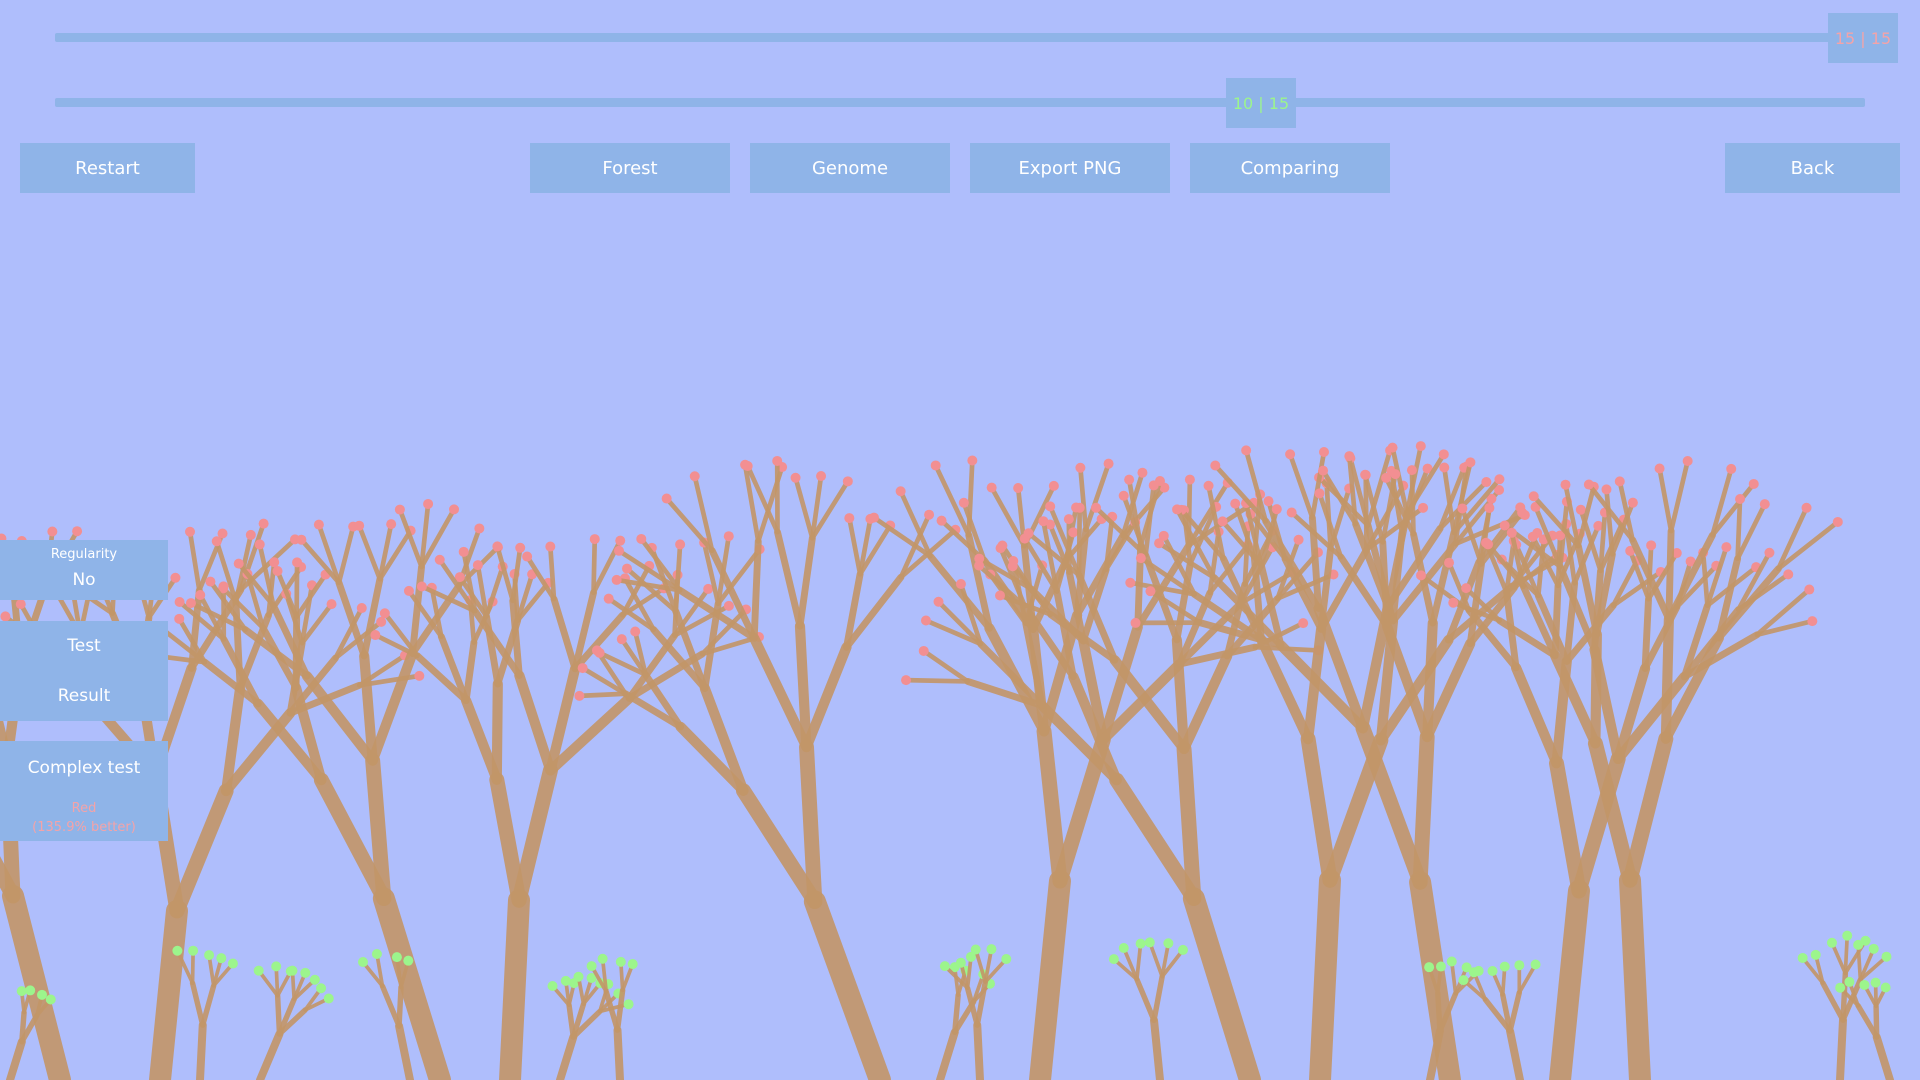  Describe the element at coordinates (1261, 103) in the screenshot. I see `comparison-slider-handle: 10 | 15` at that location.